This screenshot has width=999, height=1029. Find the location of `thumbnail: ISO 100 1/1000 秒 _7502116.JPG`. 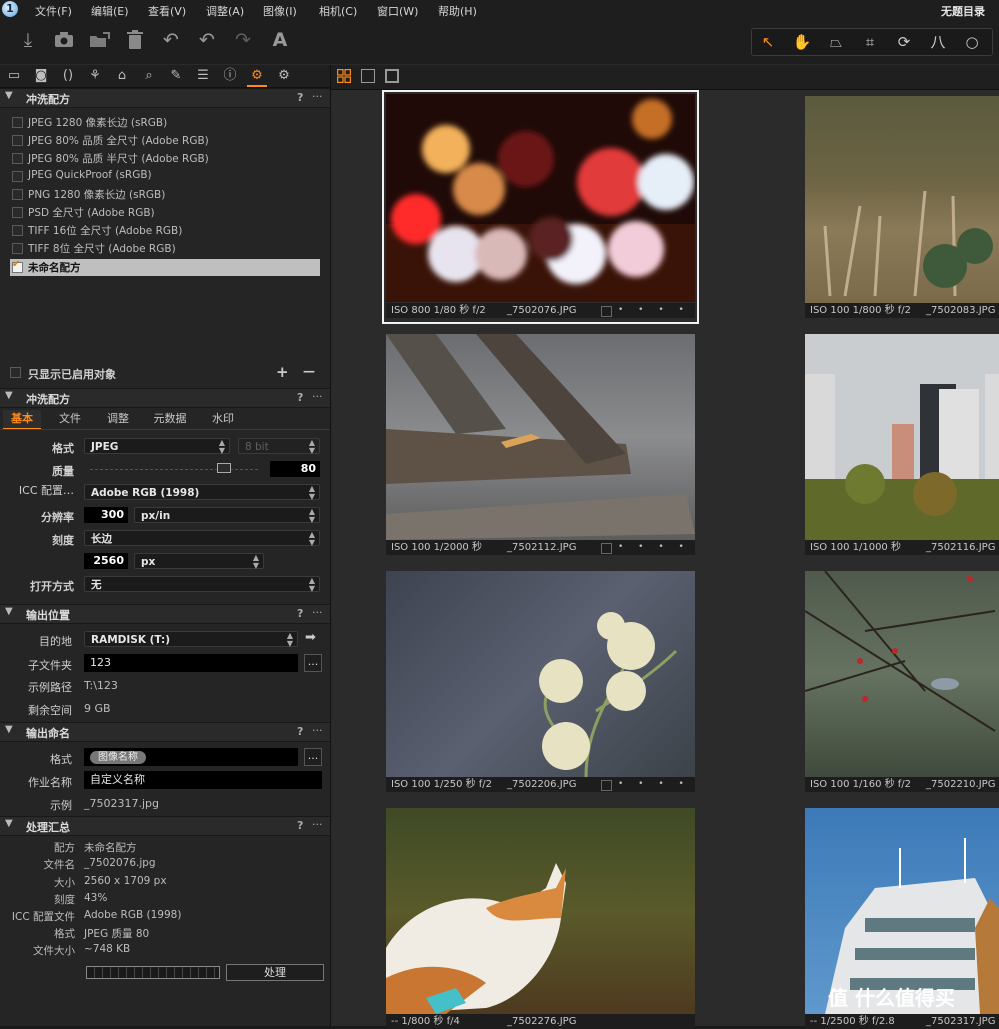

thumbnail: ISO 100 1/1000 秒 _7502116.JPG is located at coordinates (902, 445).